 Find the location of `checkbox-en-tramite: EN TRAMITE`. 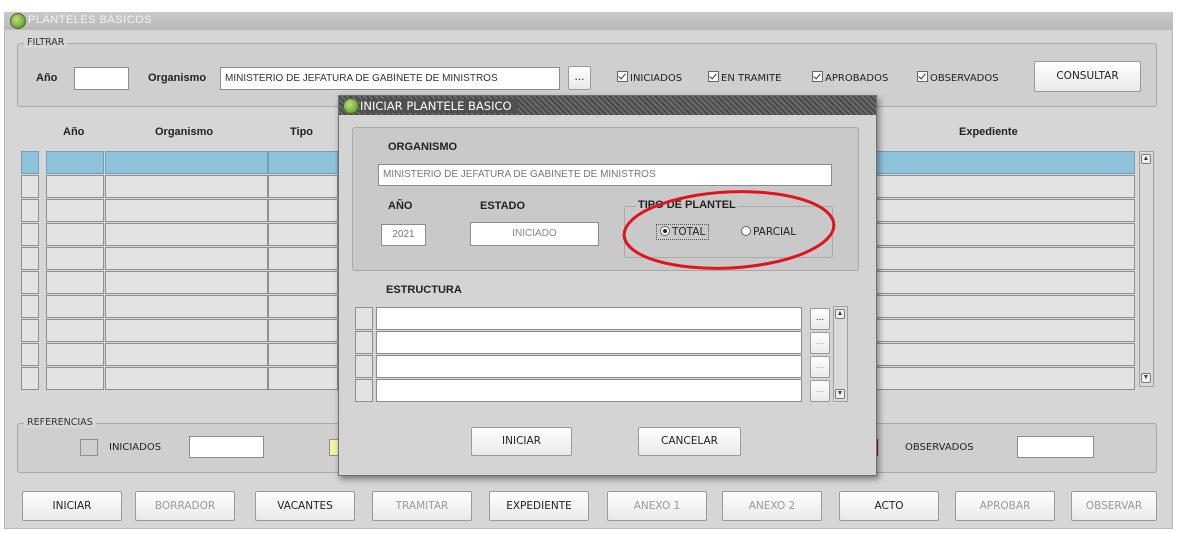

checkbox-en-tramite: EN TRAMITE is located at coordinates (744, 77).